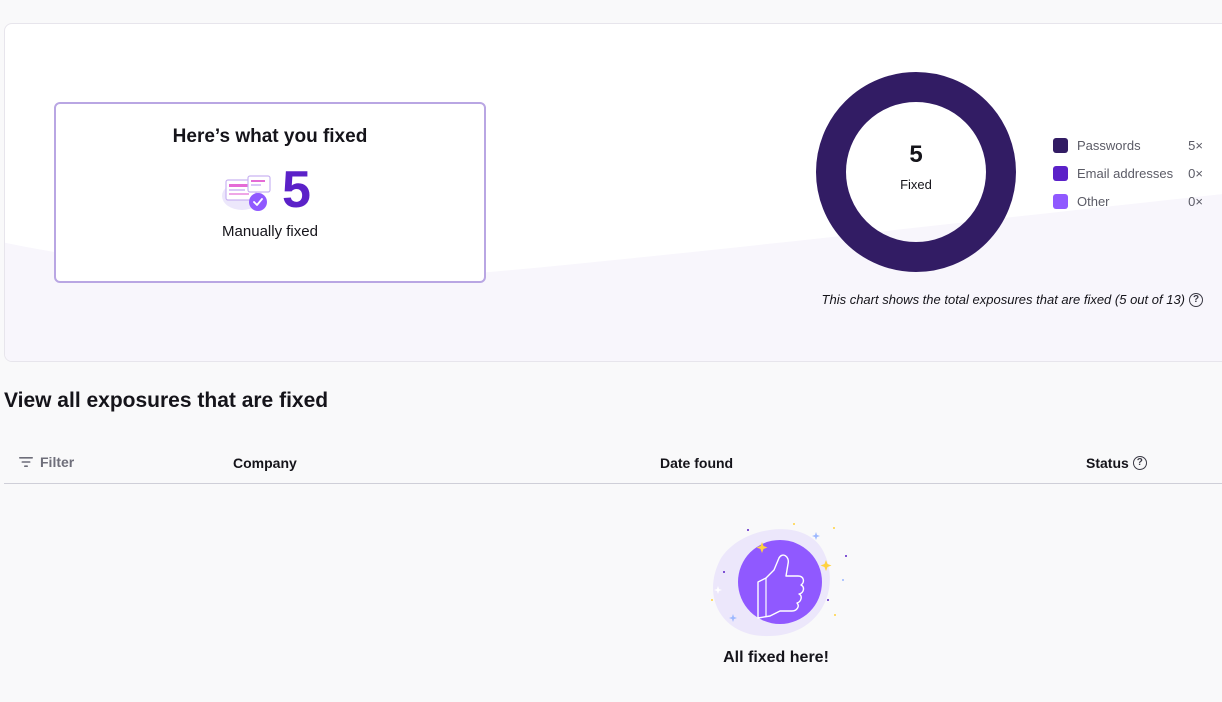  I want to click on donut-svg, so click(916, 172).